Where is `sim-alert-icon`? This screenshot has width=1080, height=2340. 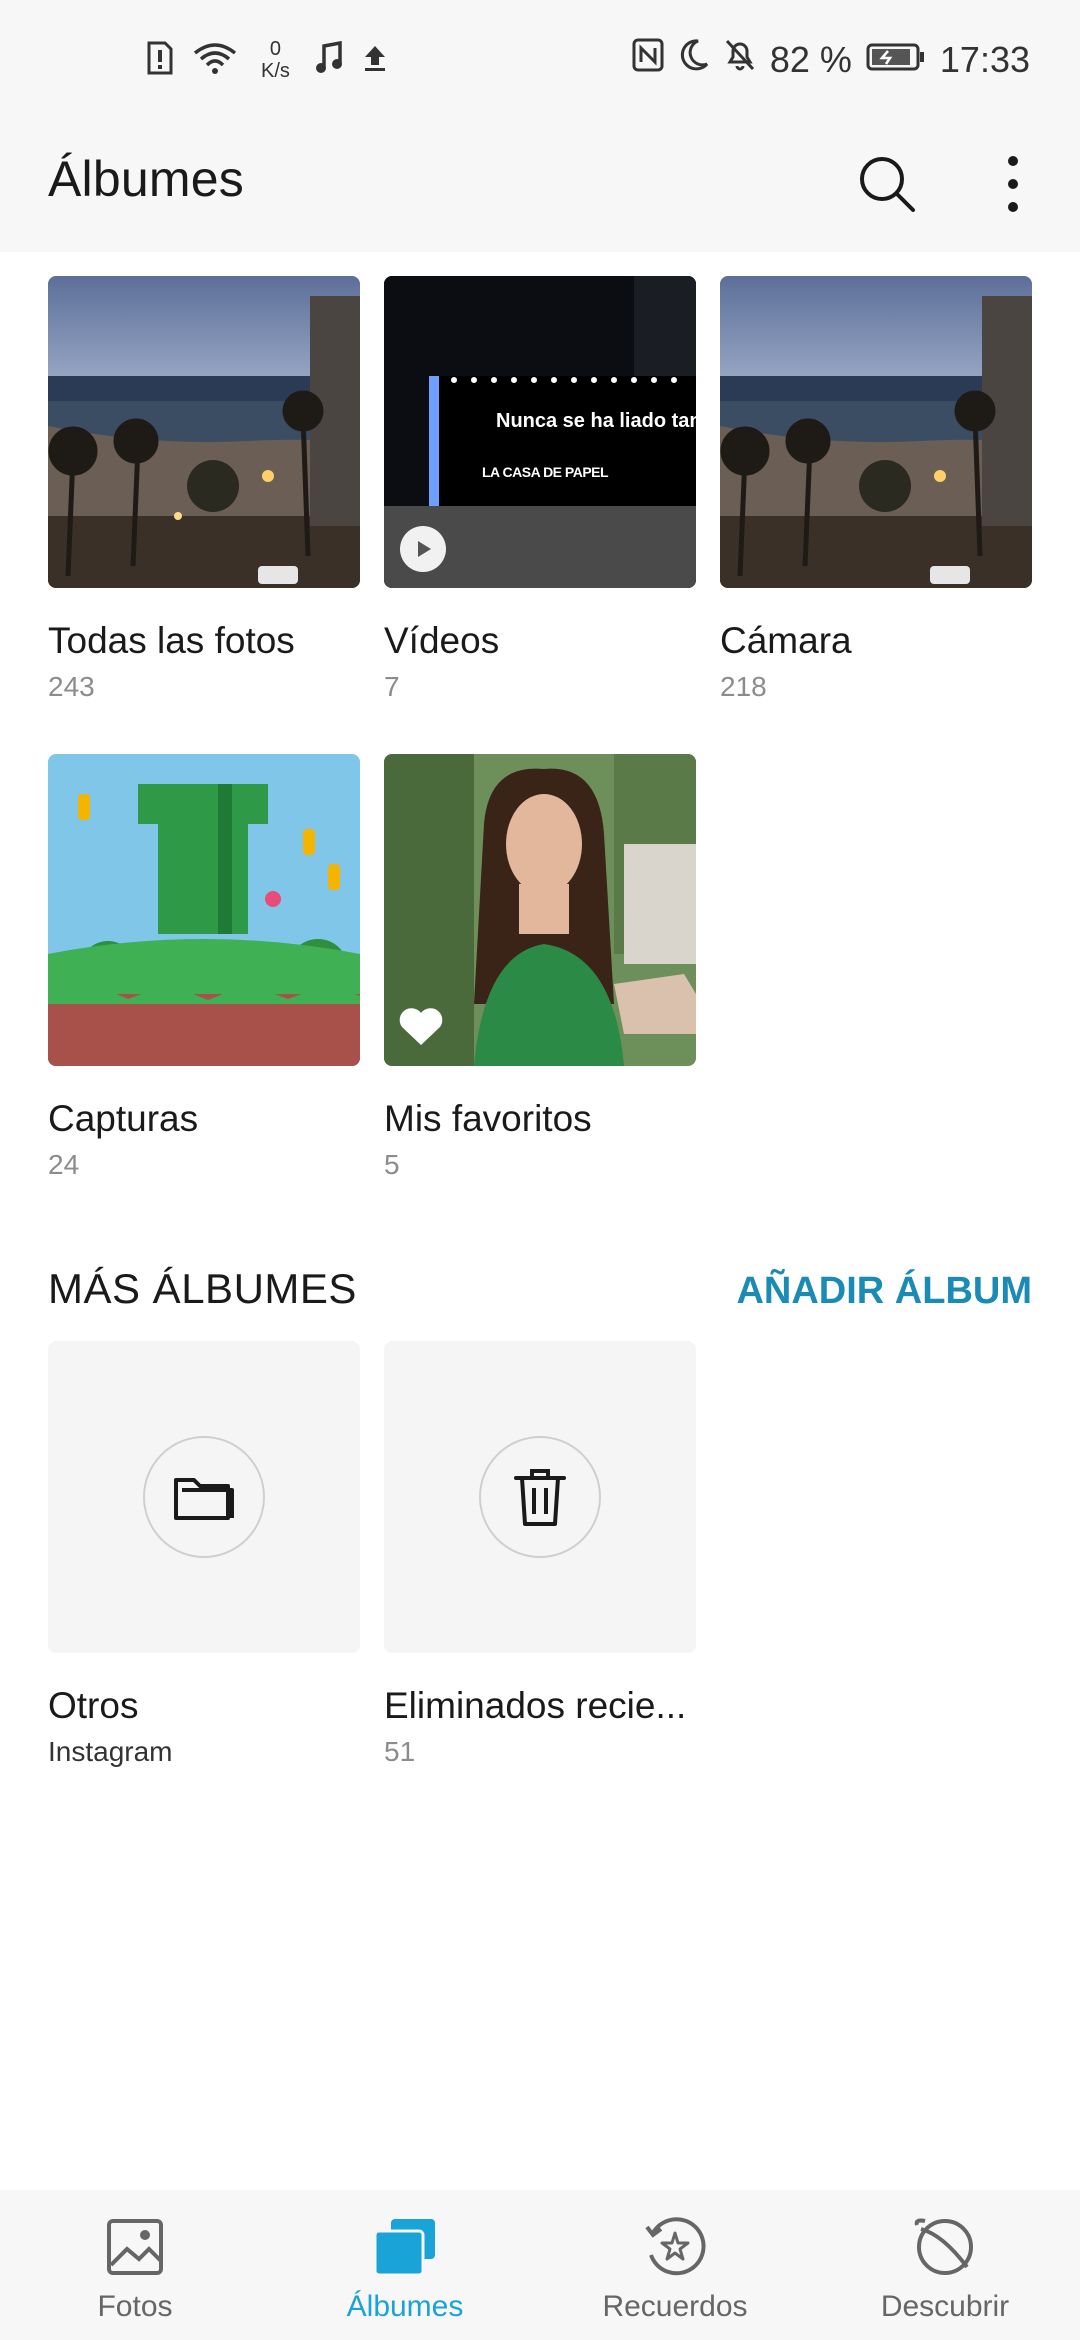 sim-alert-icon is located at coordinates (160, 60).